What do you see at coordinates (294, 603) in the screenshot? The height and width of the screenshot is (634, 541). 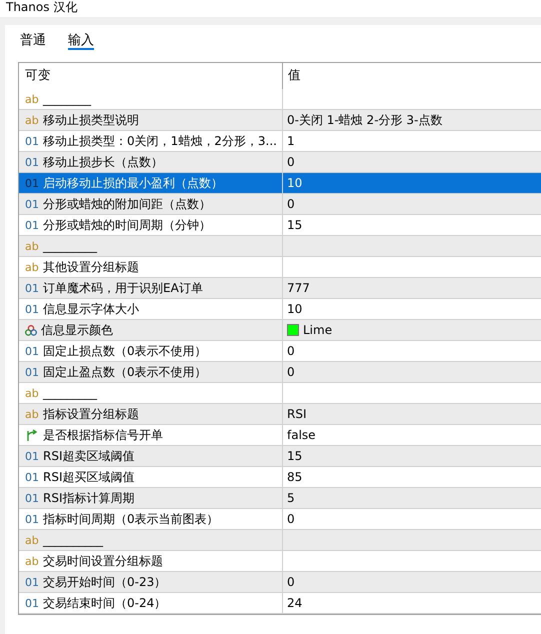 I see `parameter-value: 24` at bounding box center [294, 603].